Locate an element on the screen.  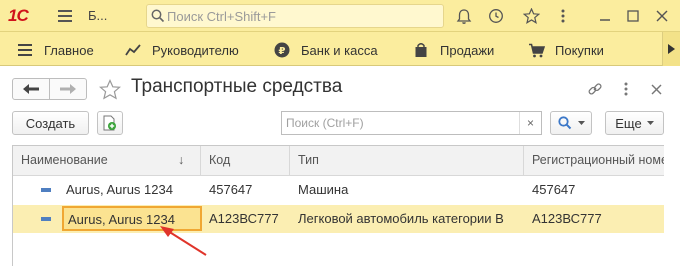
arrow-right-icon is located at coordinates (68, 89).